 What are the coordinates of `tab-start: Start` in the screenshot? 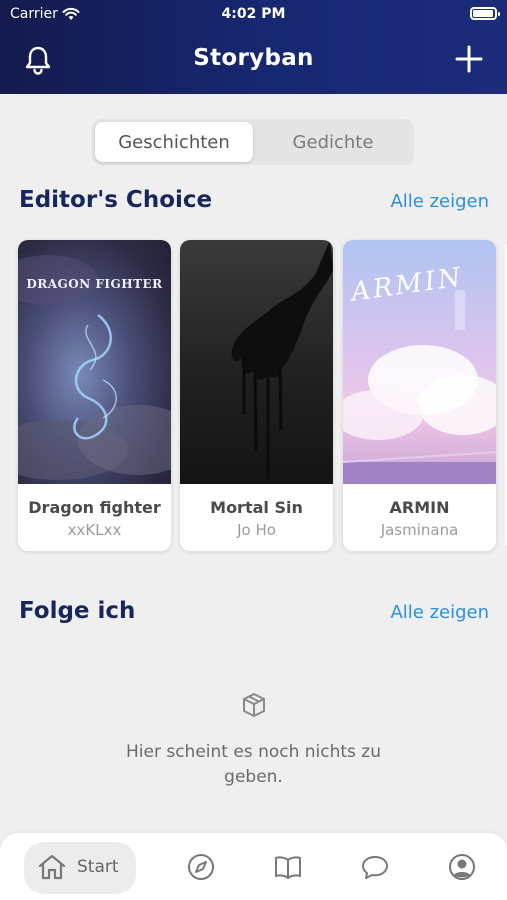 It's located at (80, 868).